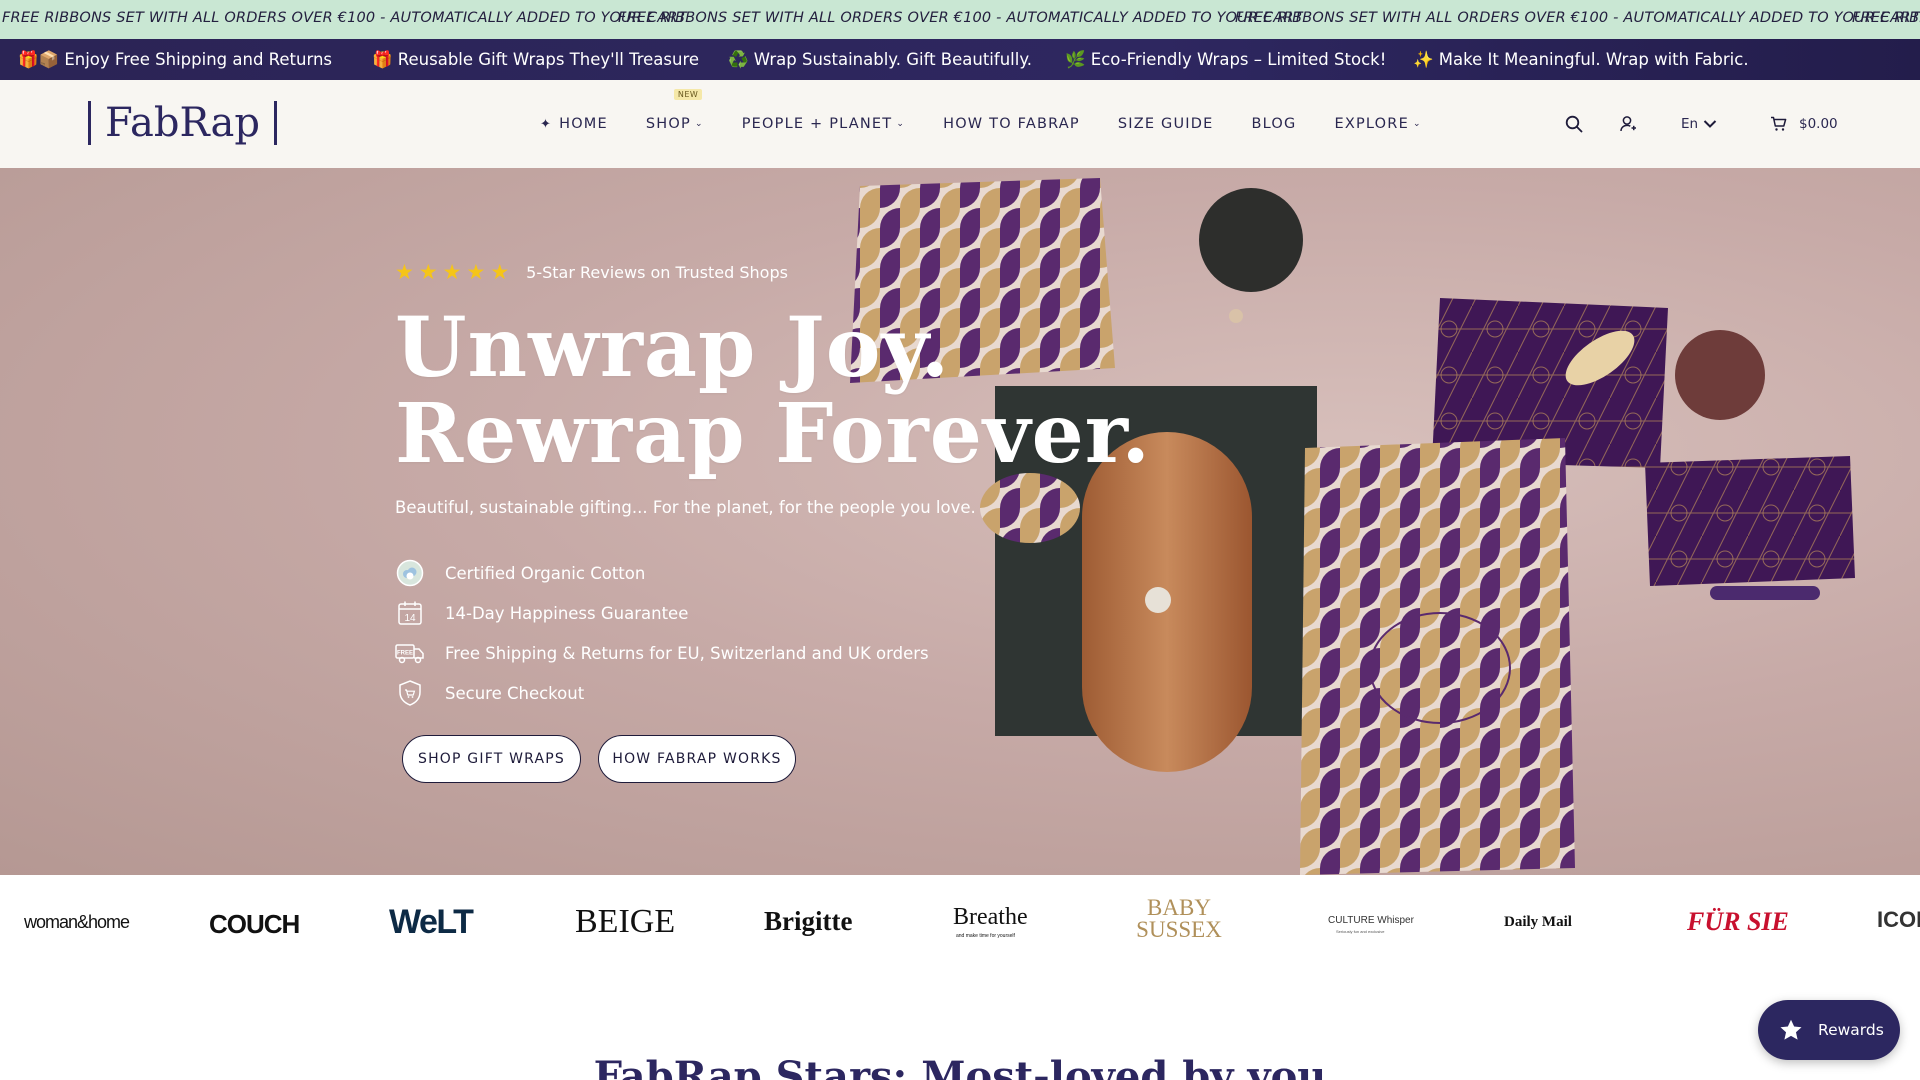 This screenshot has height=1080, width=1920. Describe the element at coordinates (808, 921) in the screenshot. I see `press-logo: Brigitte` at that location.